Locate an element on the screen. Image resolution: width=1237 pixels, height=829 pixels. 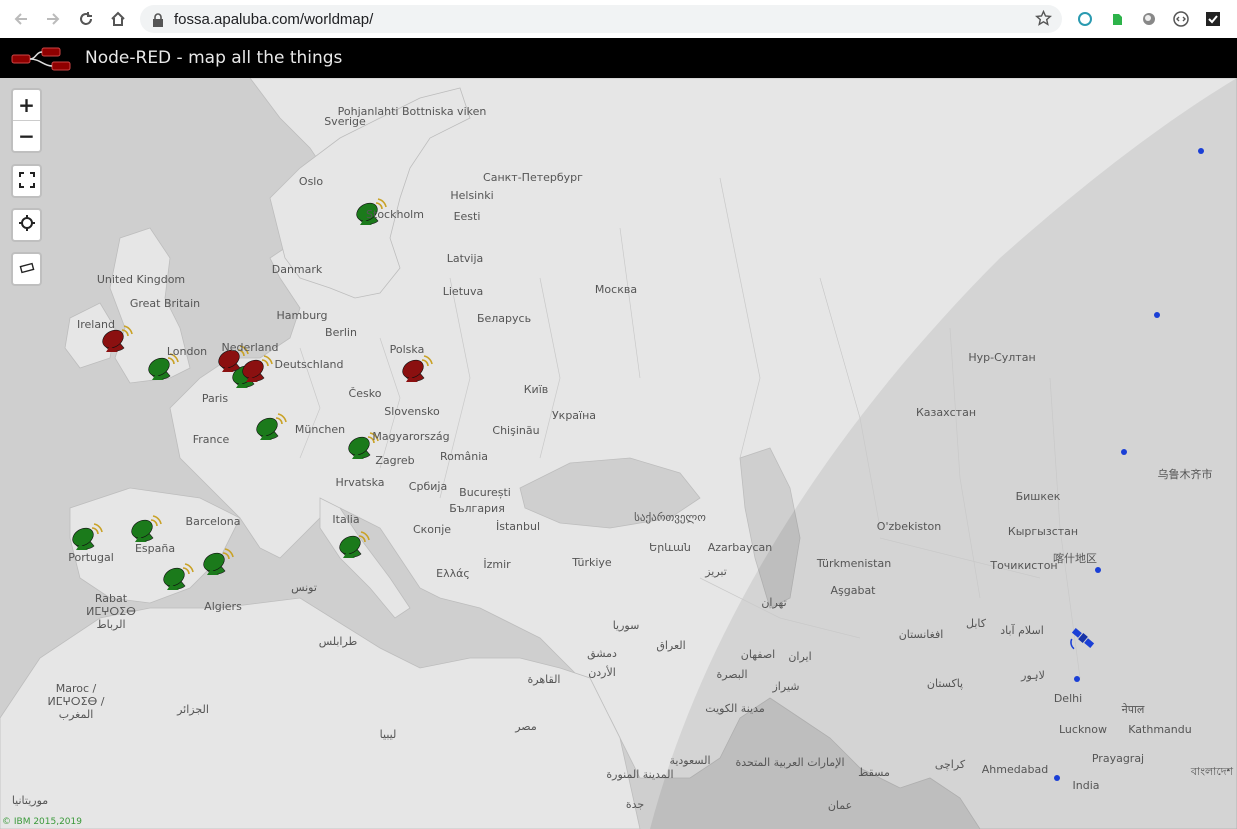
forward-icon is located at coordinates (53, 19).